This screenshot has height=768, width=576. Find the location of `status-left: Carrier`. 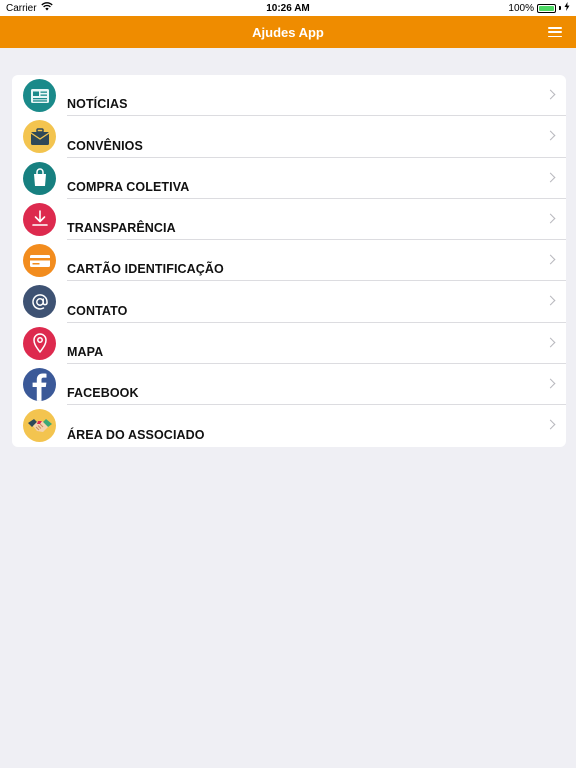

status-left: Carrier is located at coordinates (29, 8).